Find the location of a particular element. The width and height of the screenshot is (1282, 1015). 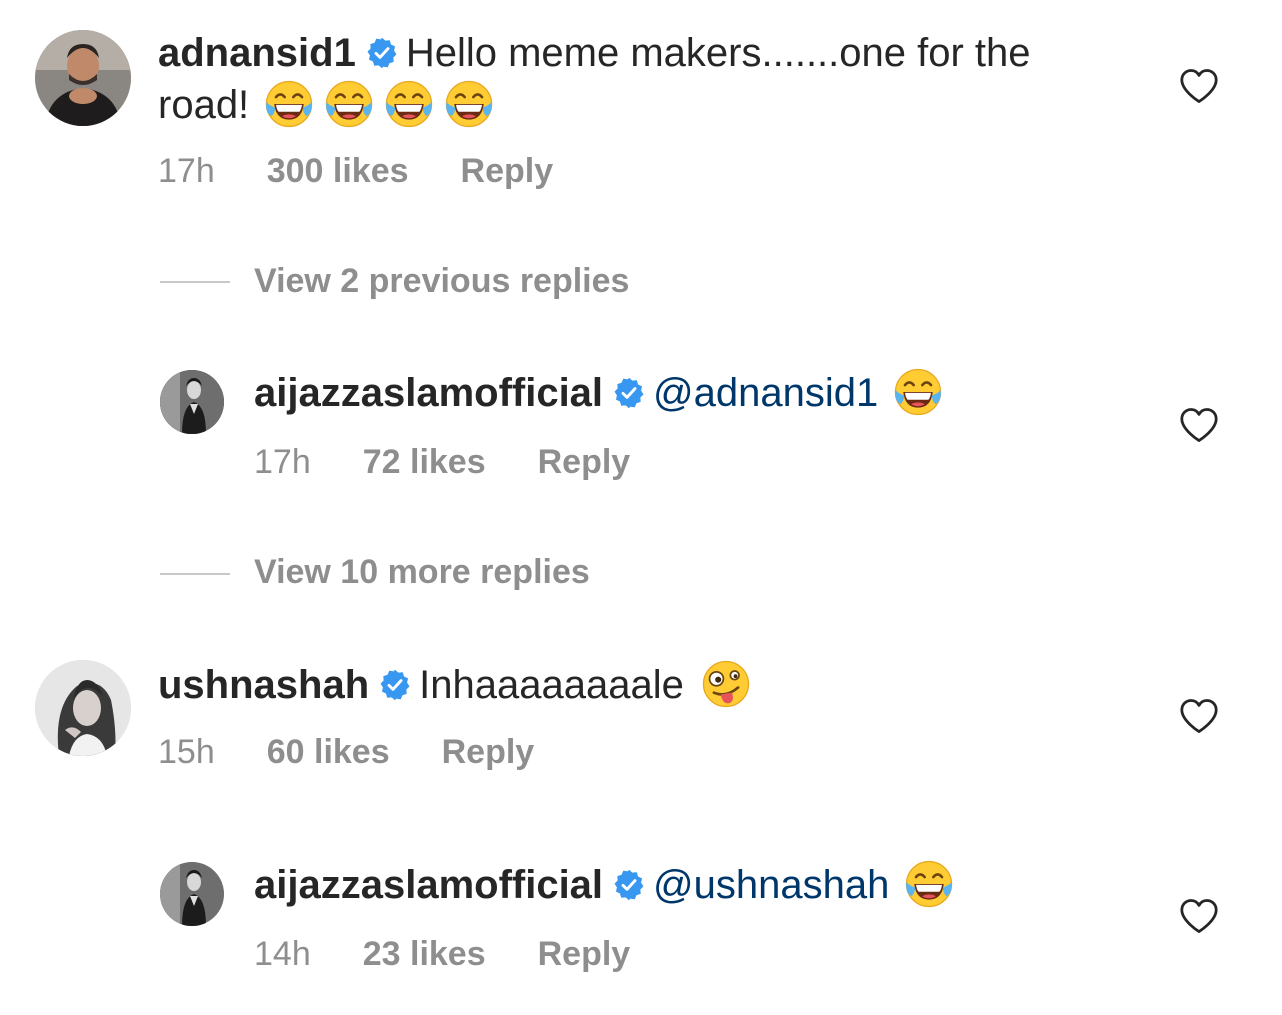

reply-meta: 14h 23 likes Reply is located at coordinates (442, 954).